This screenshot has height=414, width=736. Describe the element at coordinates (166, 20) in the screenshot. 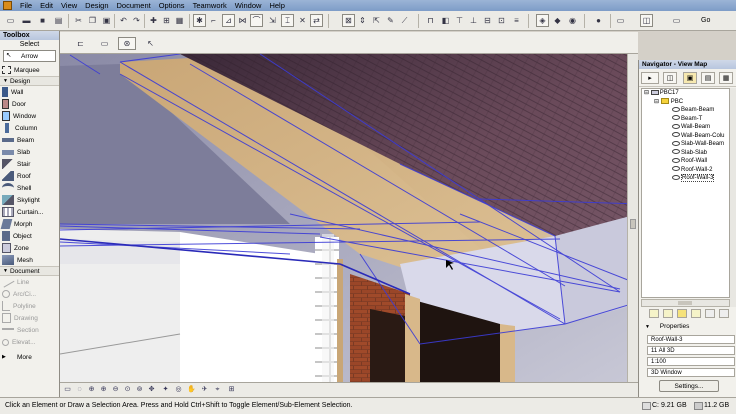

I see `measure-icon: ⊞` at that location.